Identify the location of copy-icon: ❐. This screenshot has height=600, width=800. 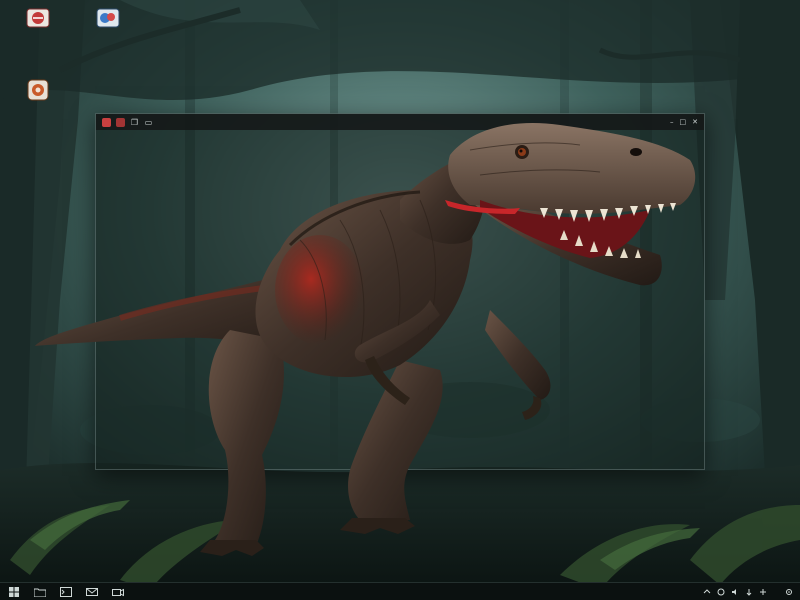
(134, 122).